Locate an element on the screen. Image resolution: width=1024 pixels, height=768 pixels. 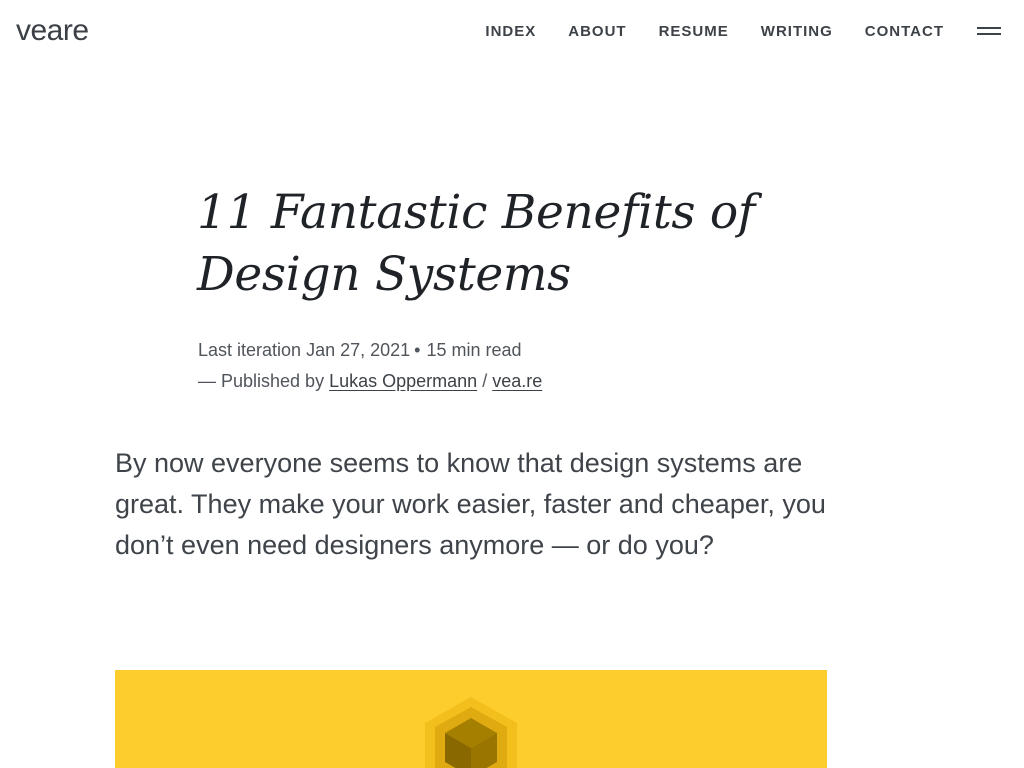
hamburger-menu-icon is located at coordinates (988, 32).